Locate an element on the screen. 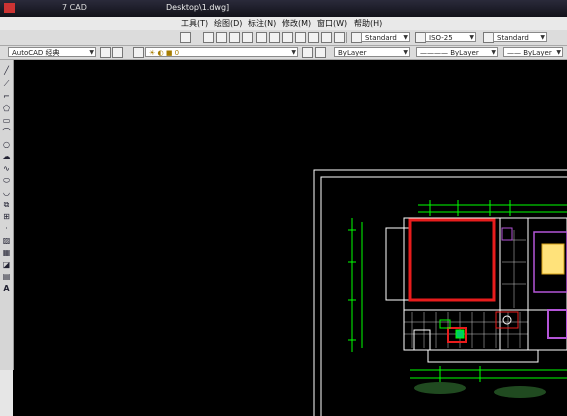 The height and width of the screenshot is (416, 567). walls is located at coordinates (476, 290).